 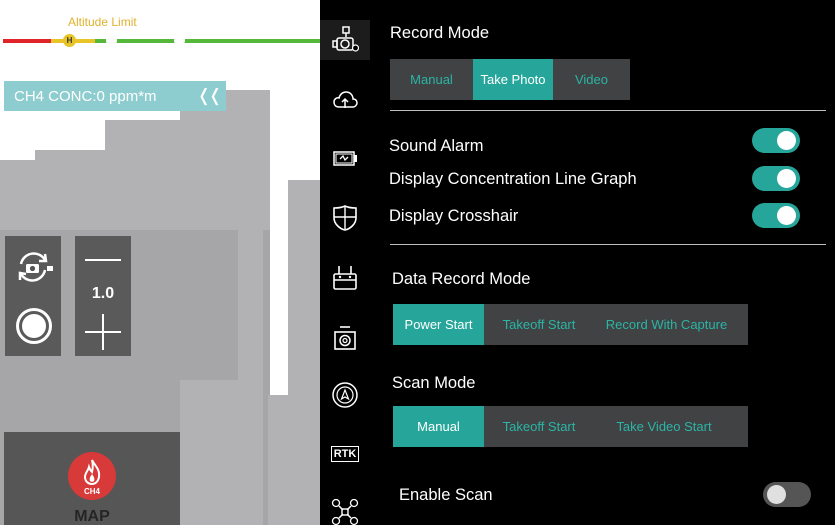 I want to click on scan-mode-title: Scan Mode, so click(x=434, y=383).